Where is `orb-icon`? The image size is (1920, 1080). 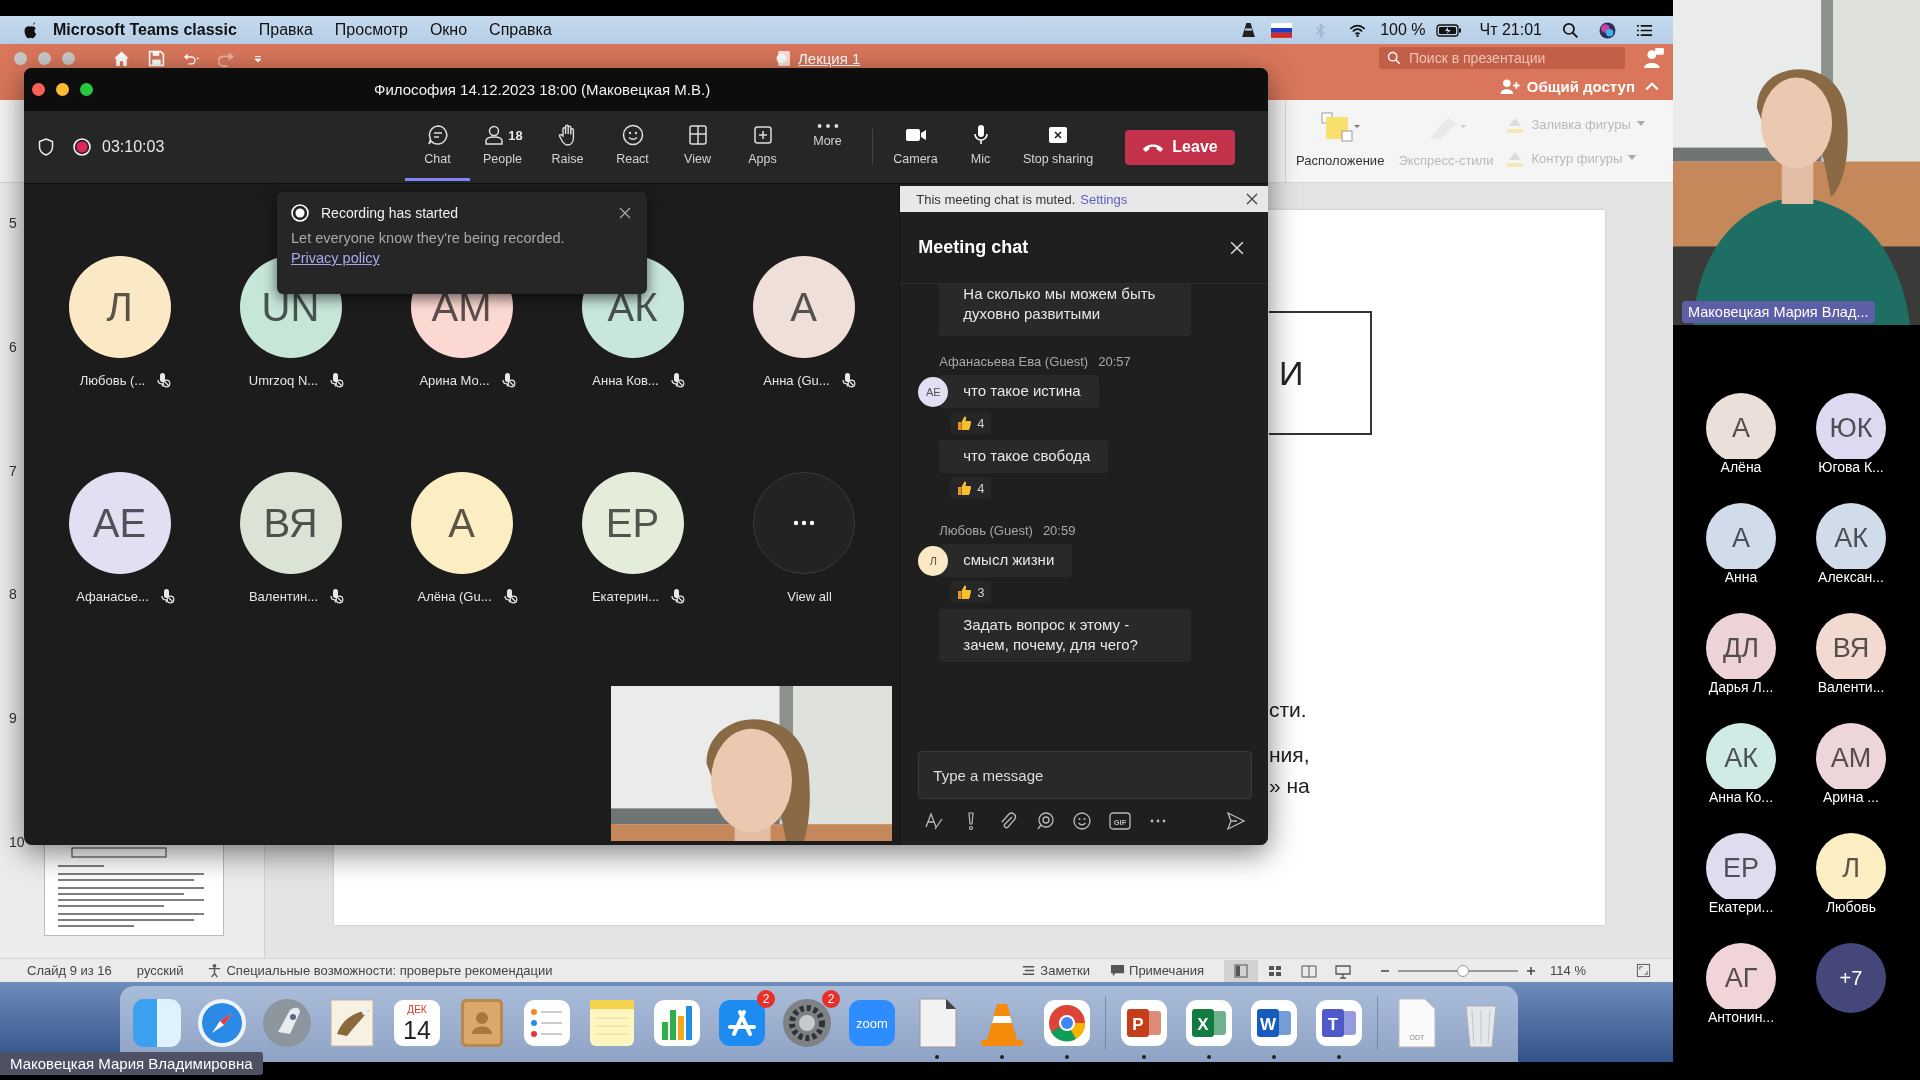 orb-icon is located at coordinates (1607, 30).